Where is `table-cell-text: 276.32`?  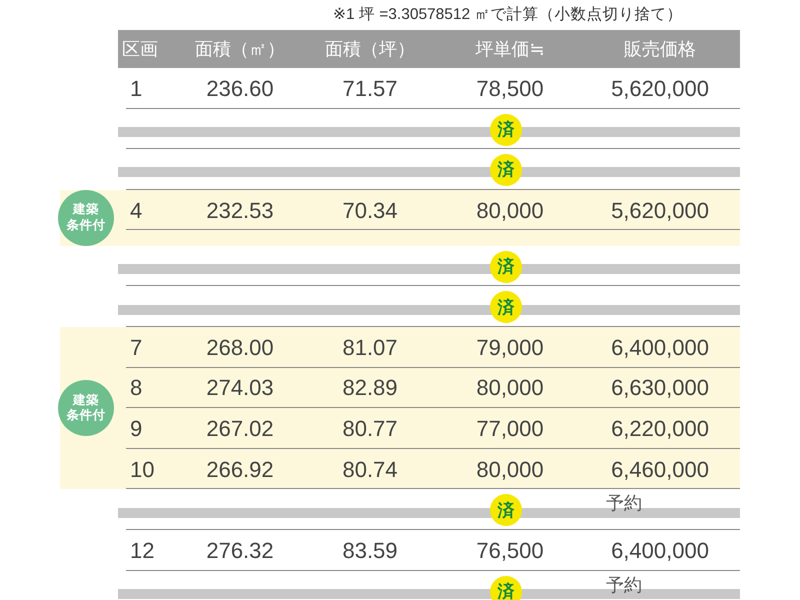
table-cell-text: 276.32 is located at coordinates (240, 550).